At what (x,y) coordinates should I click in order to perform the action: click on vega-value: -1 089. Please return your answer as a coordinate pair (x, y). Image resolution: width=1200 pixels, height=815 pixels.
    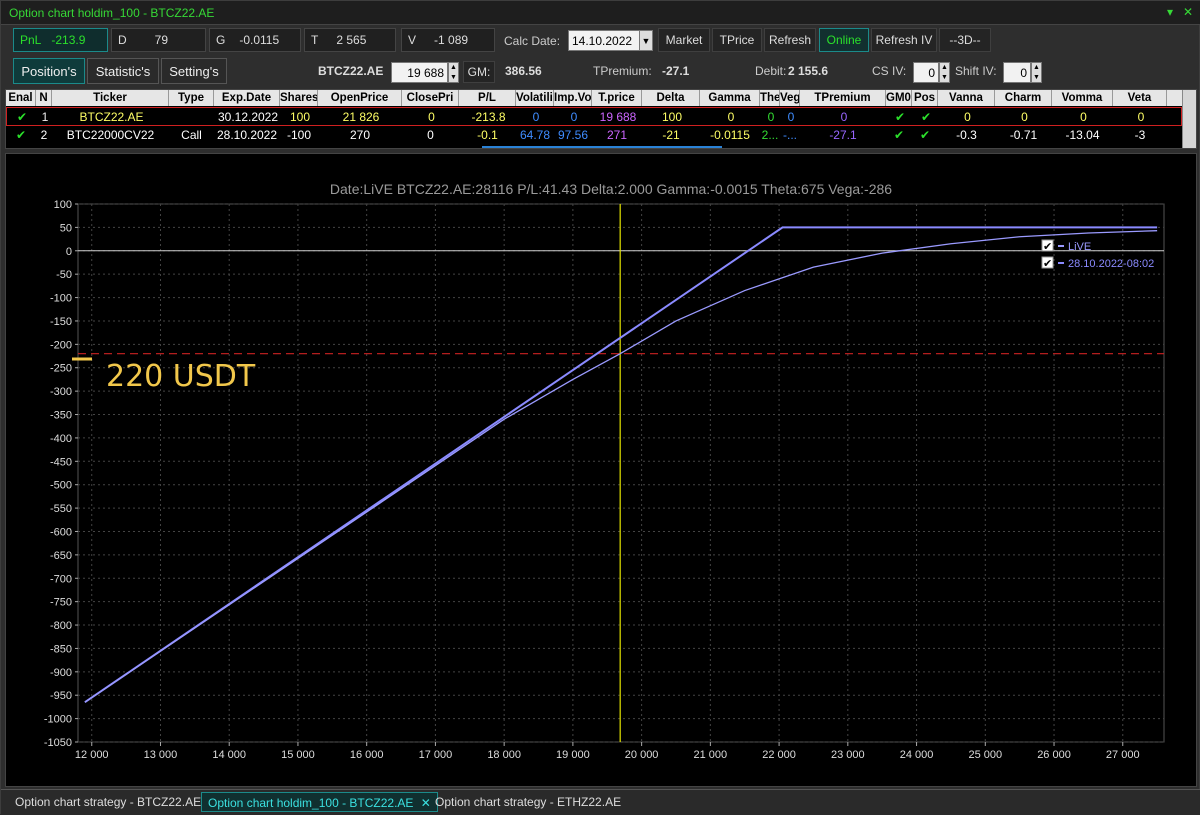
    Looking at the image, I should click on (451, 40).